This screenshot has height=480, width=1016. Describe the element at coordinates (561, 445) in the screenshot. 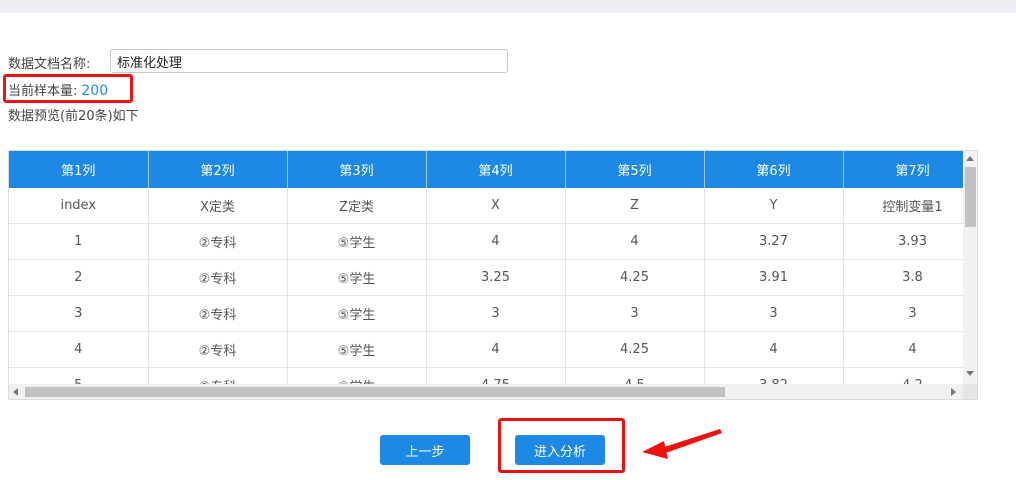

I see `analyze-button-highlight` at that location.